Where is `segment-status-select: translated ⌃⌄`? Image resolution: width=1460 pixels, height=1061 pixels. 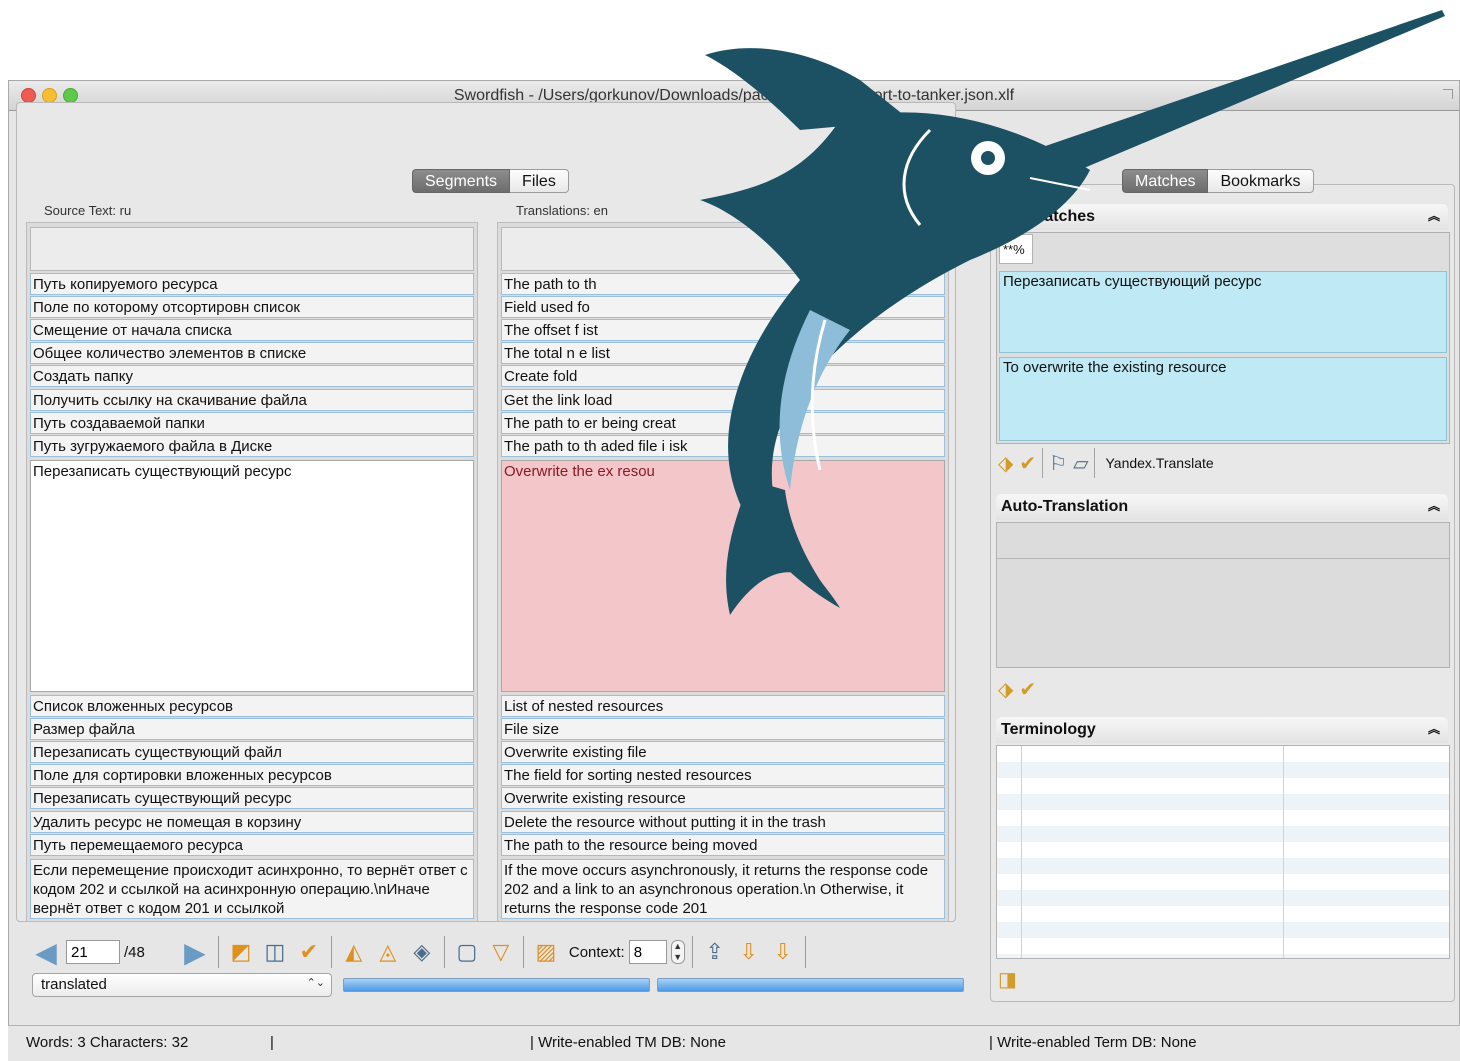
segment-status-select: translated ⌃⌄ is located at coordinates (182, 985).